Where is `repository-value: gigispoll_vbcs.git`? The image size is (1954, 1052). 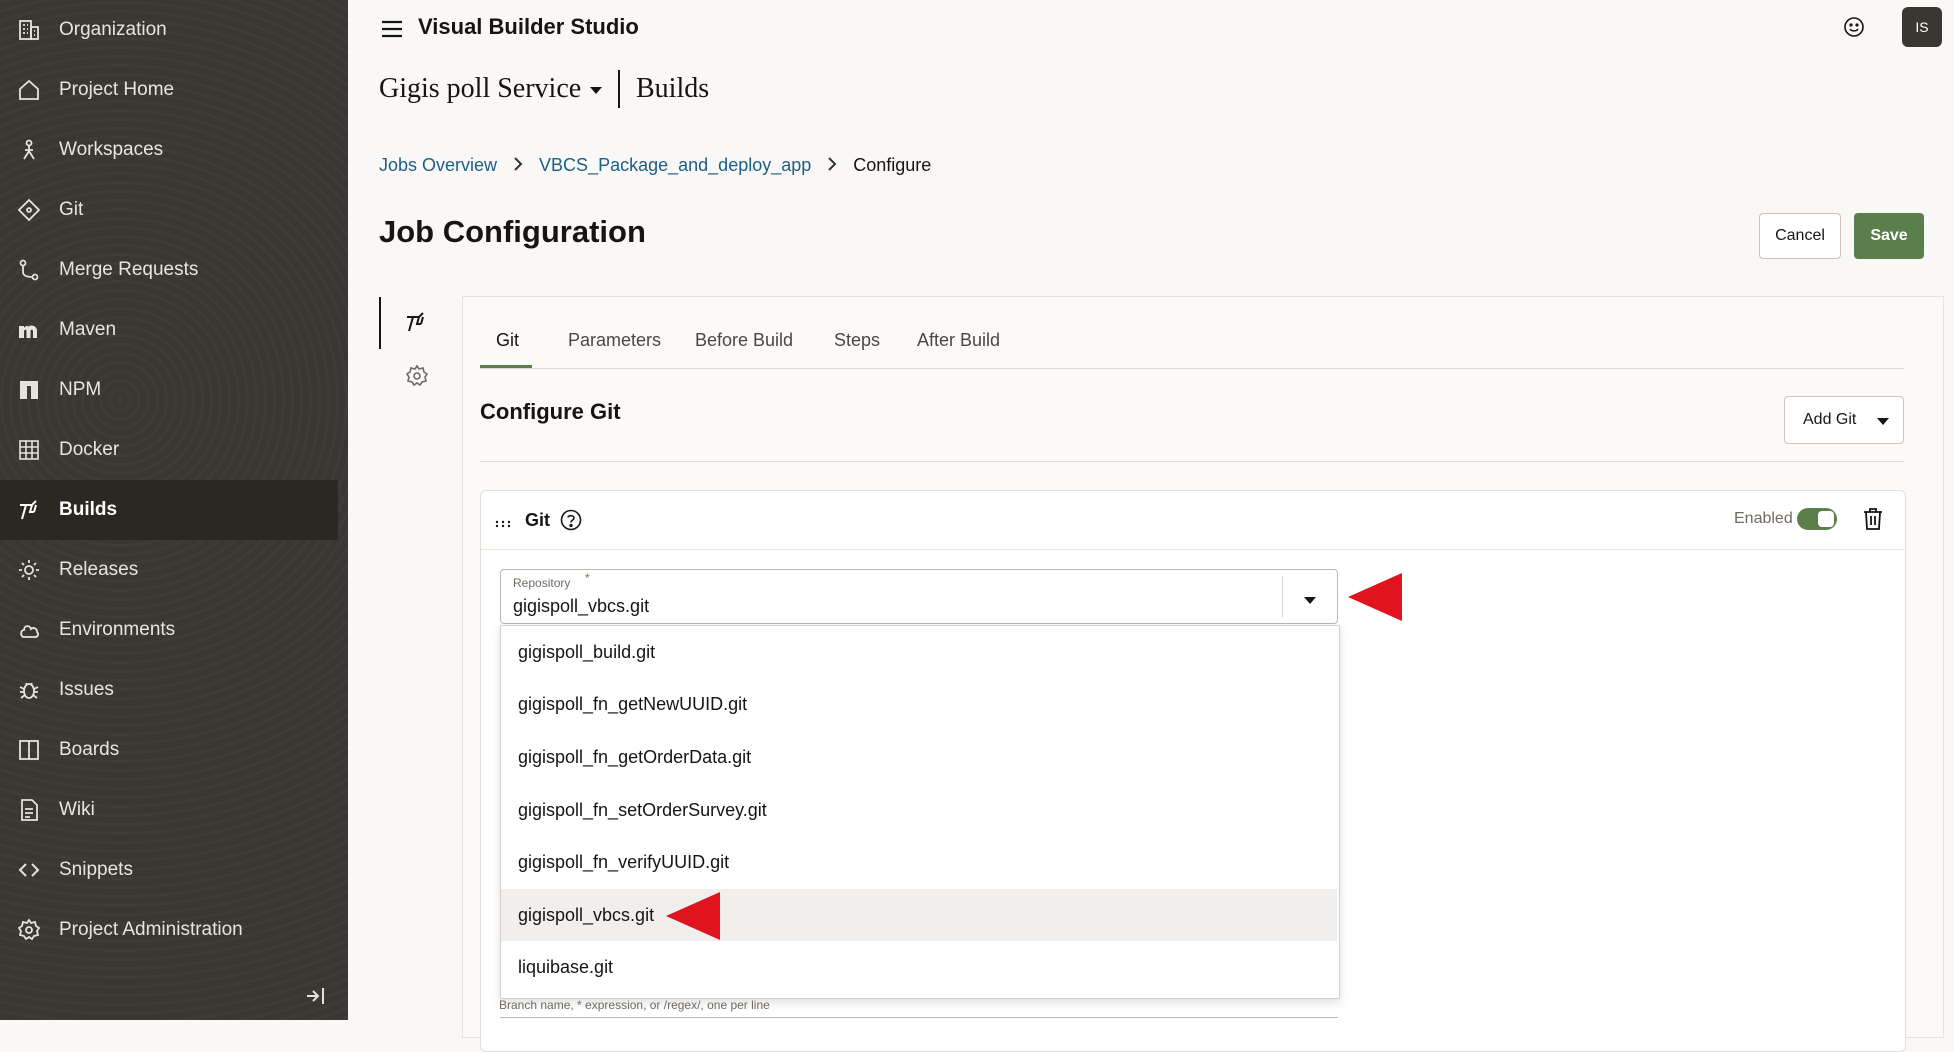
repository-value: gigispoll_vbcs.git is located at coordinates (581, 606).